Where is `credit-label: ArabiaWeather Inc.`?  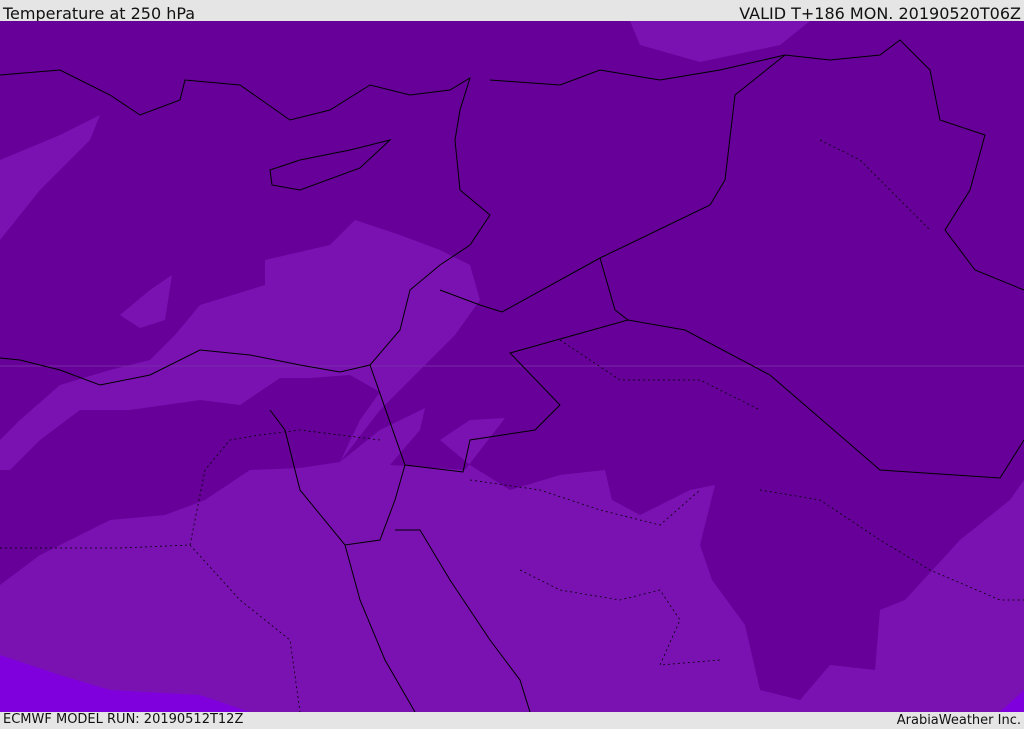
credit-label: ArabiaWeather Inc. is located at coordinates (958, 720).